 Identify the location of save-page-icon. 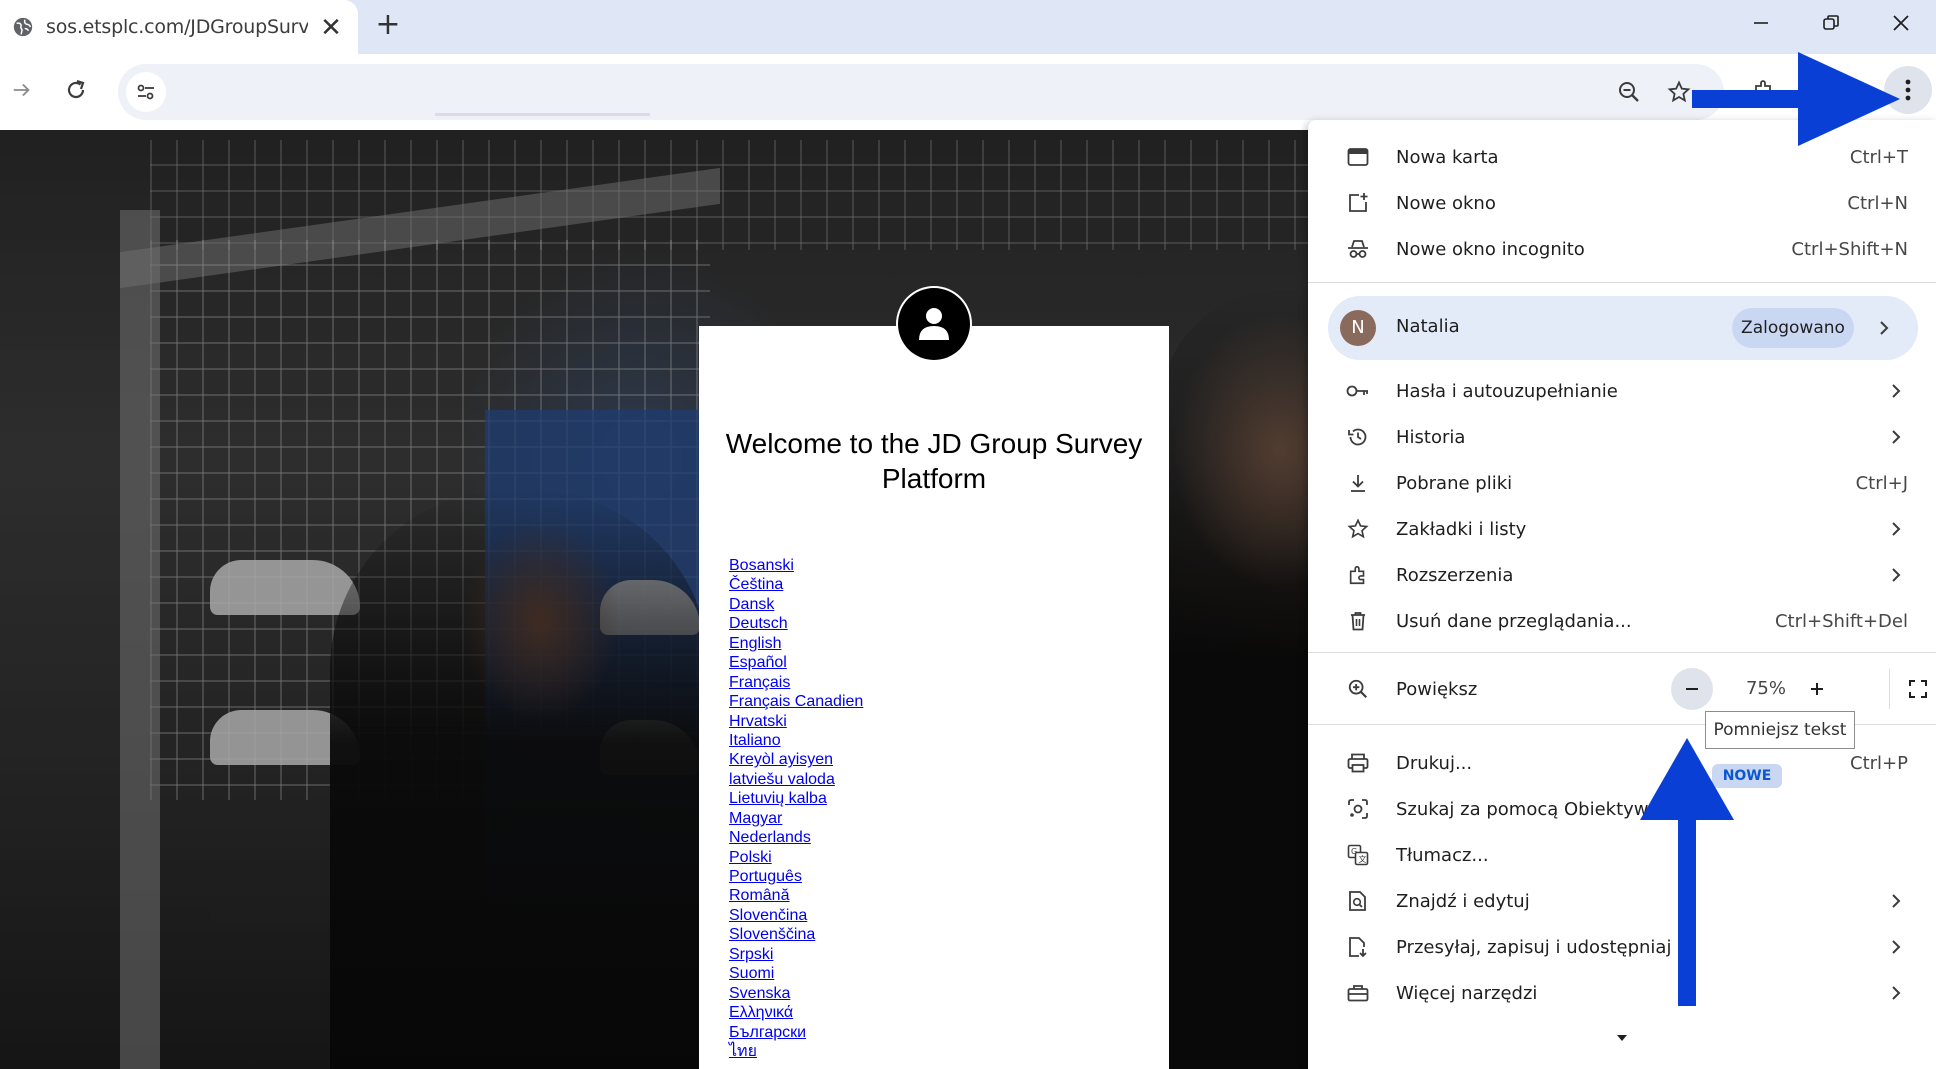
(1358, 947).